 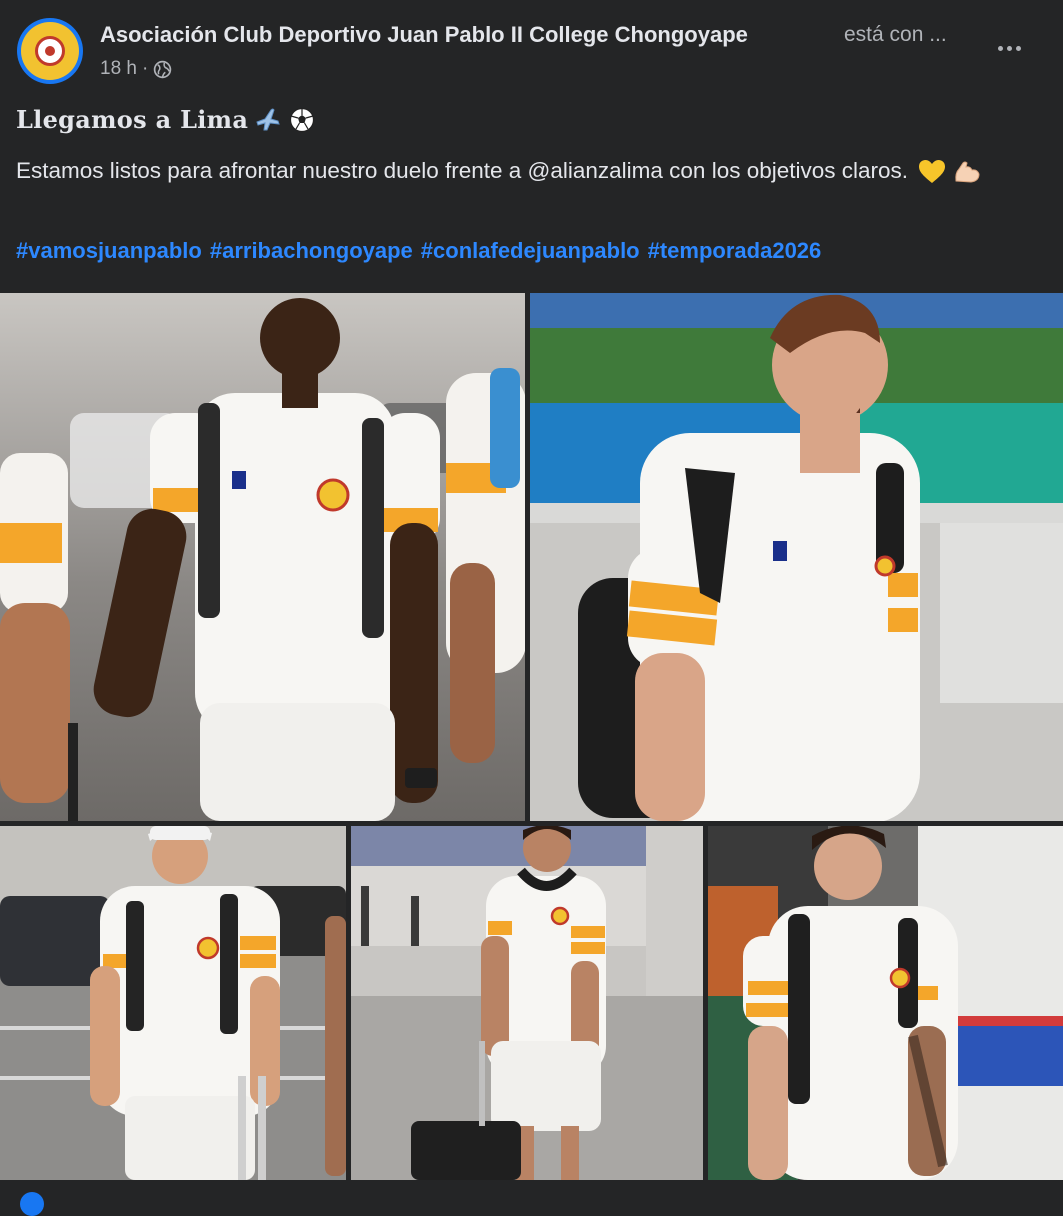 What do you see at coordinates (109, 251) in the screenshot?
I see `hashtag-link: #vamosjuanpablo` at bounding box center [109, 251].